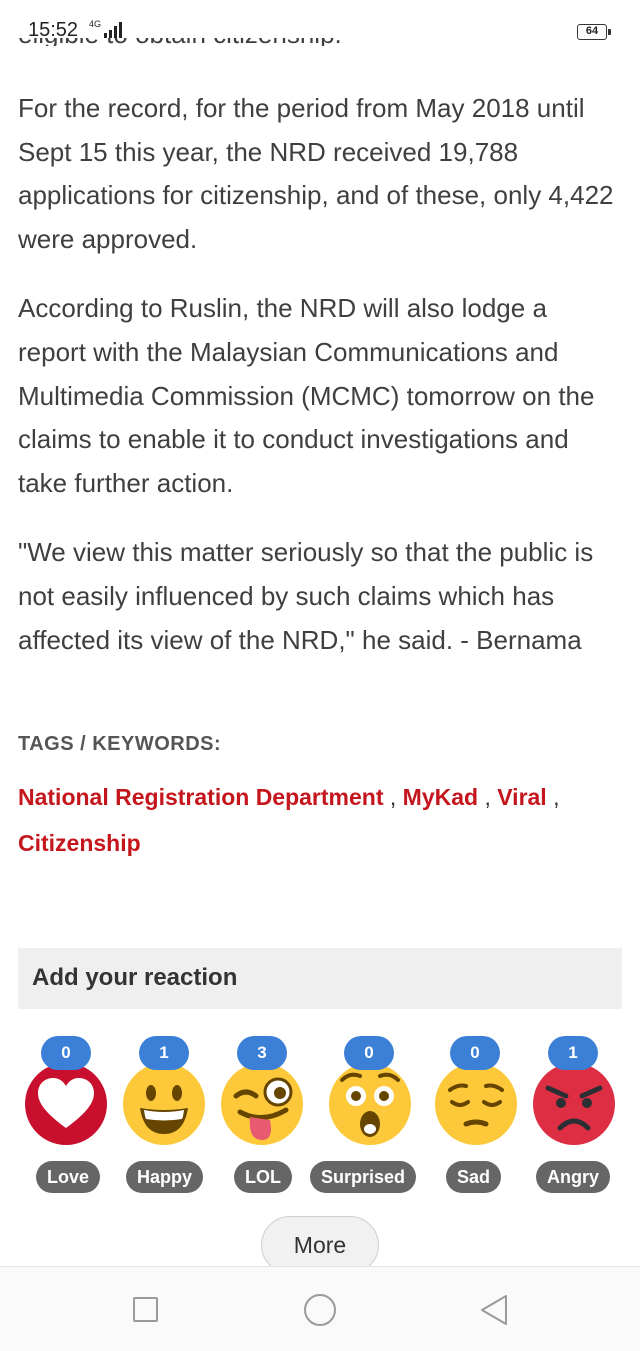 Image resolution: width=640 pixels, height=1351 pixels. I want to click on home-icon, so click(320, 1310).